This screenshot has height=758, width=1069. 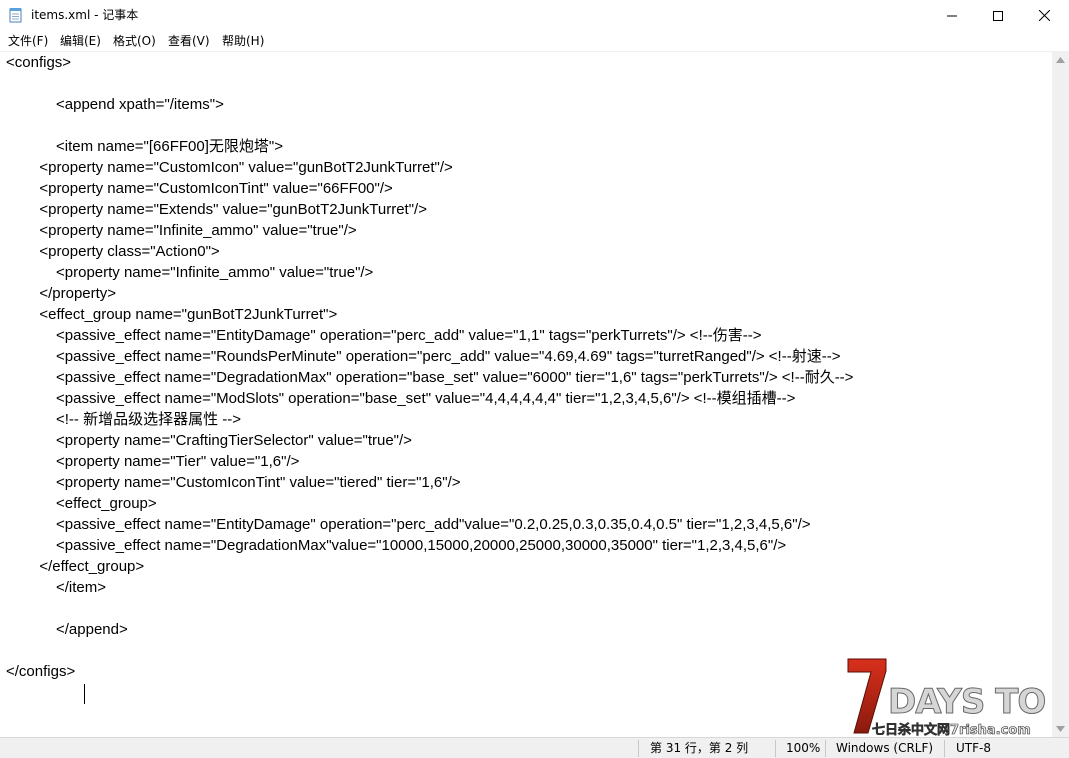 What do you see at coordinates (28, 41) in the screenshot?
I see `menu-file: 文件(F)` at bounding box center [28, 41].